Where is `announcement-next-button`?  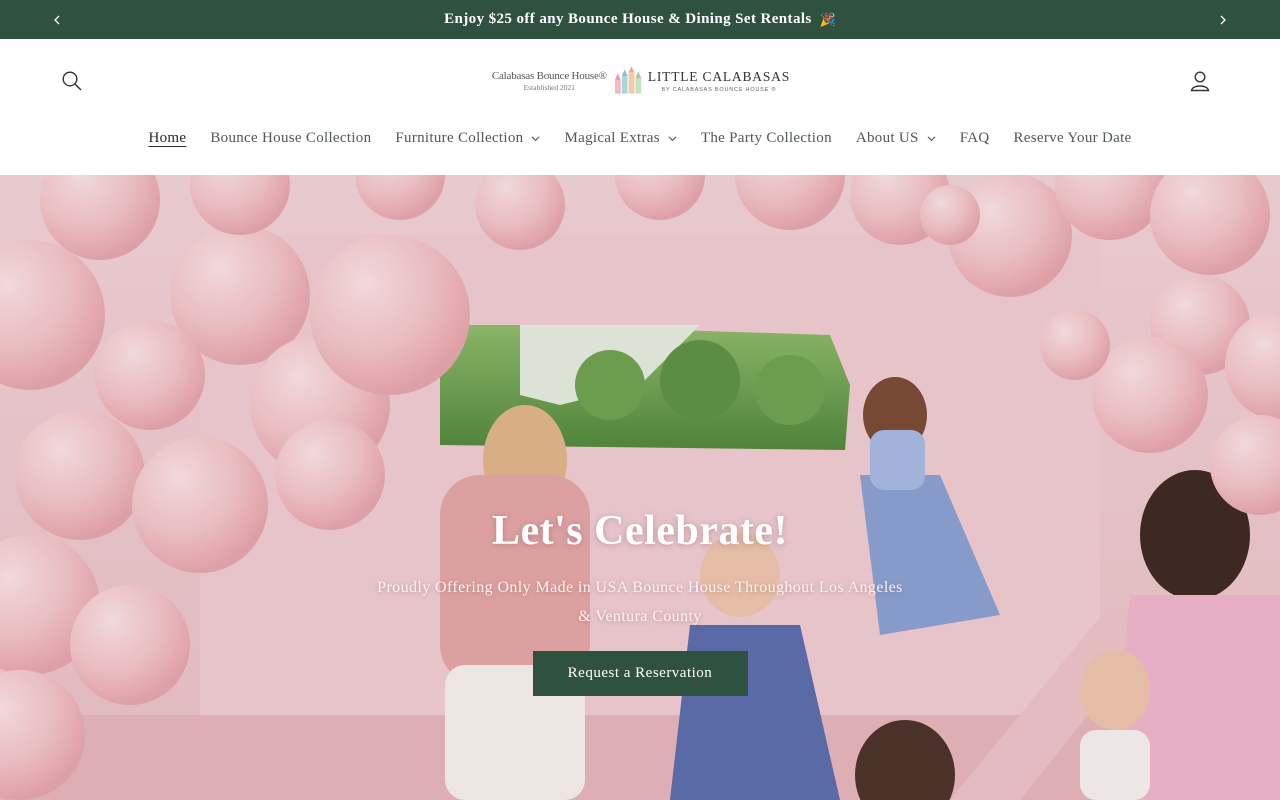 announcement-next-button is located at coordinates (1223, 19).